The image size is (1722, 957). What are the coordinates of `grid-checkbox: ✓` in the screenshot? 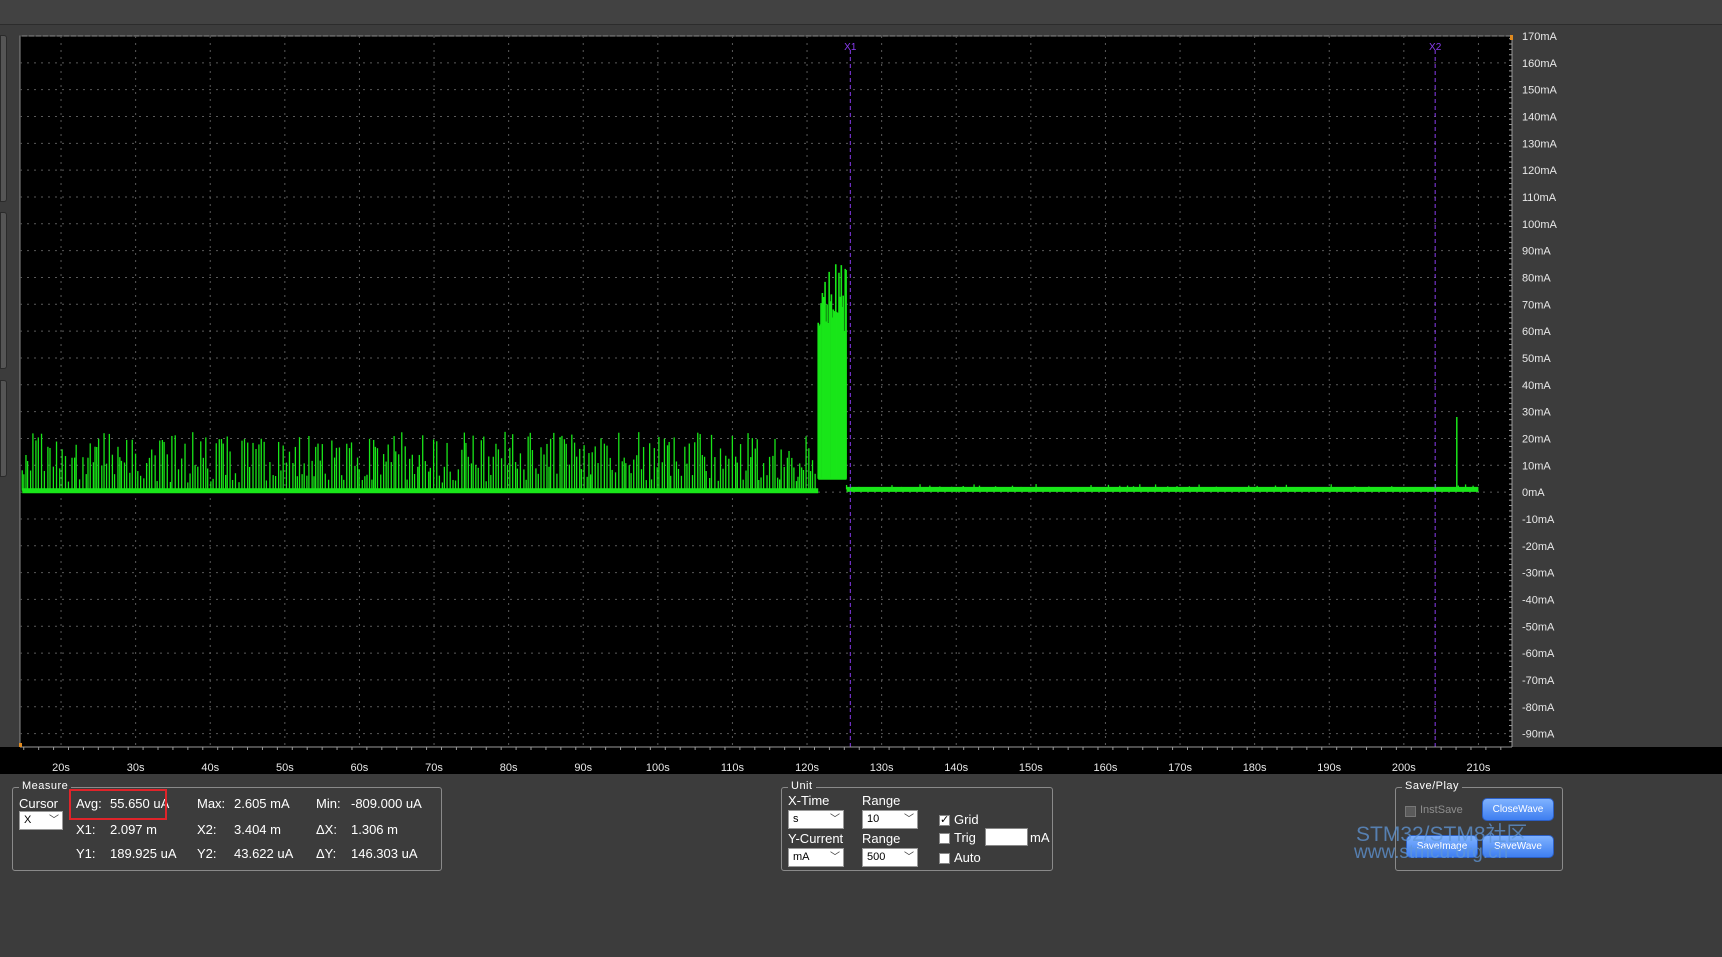 It's located at (944, 820).